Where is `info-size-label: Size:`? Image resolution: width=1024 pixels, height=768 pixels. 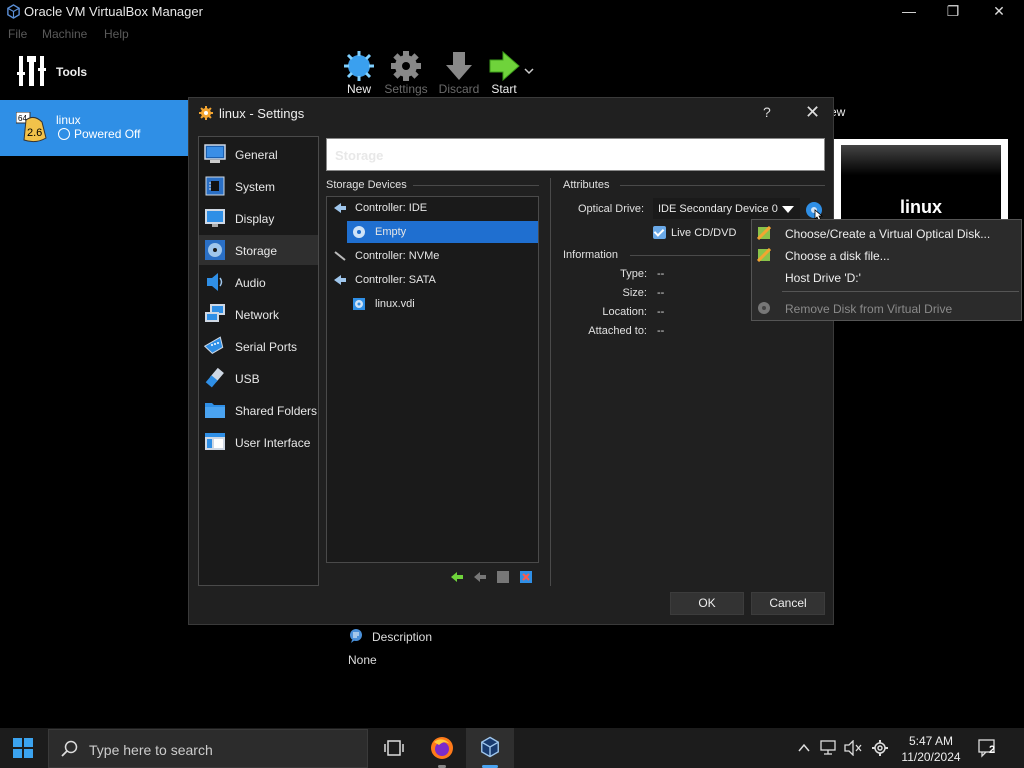 info-size-label: Size: is located at coordinates (634, 293).